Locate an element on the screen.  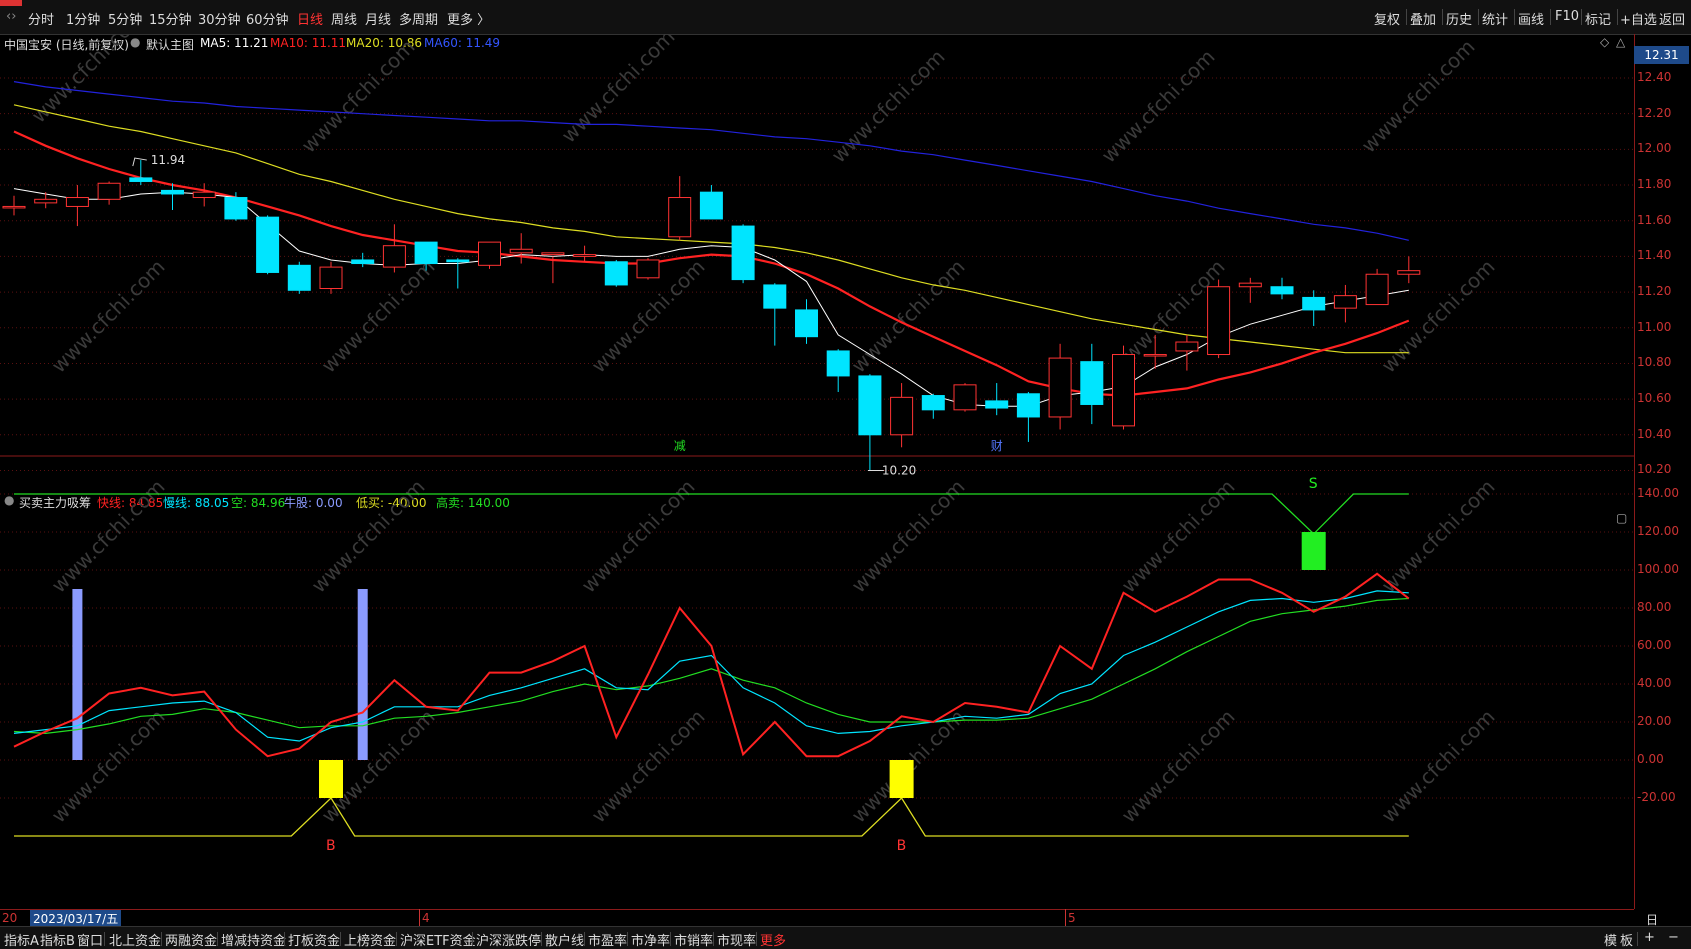
tab-limit-board-funds: 打板资金 is located at coordinates (314, 939).